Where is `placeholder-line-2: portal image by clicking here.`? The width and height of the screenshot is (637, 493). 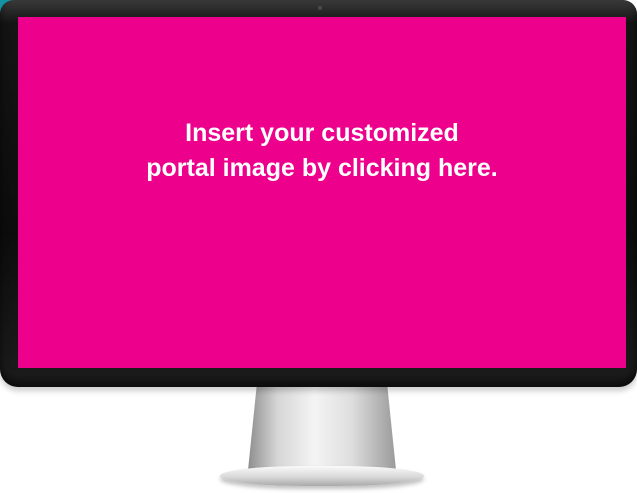
placeholder-line-2: portal image by clicking here. is located at coordinates (322, 168).